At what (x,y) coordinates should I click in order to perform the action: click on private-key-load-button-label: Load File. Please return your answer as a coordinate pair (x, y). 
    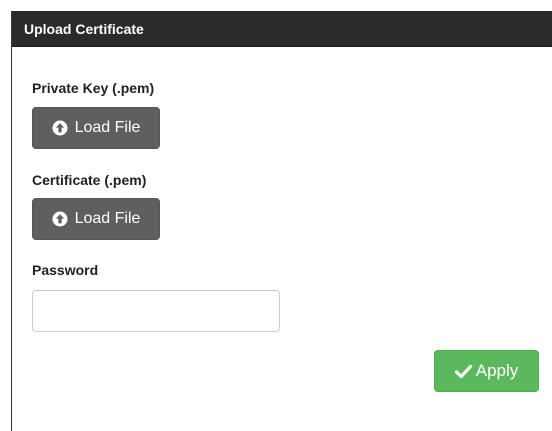
    Looking at the image, I should click on (107, 127).